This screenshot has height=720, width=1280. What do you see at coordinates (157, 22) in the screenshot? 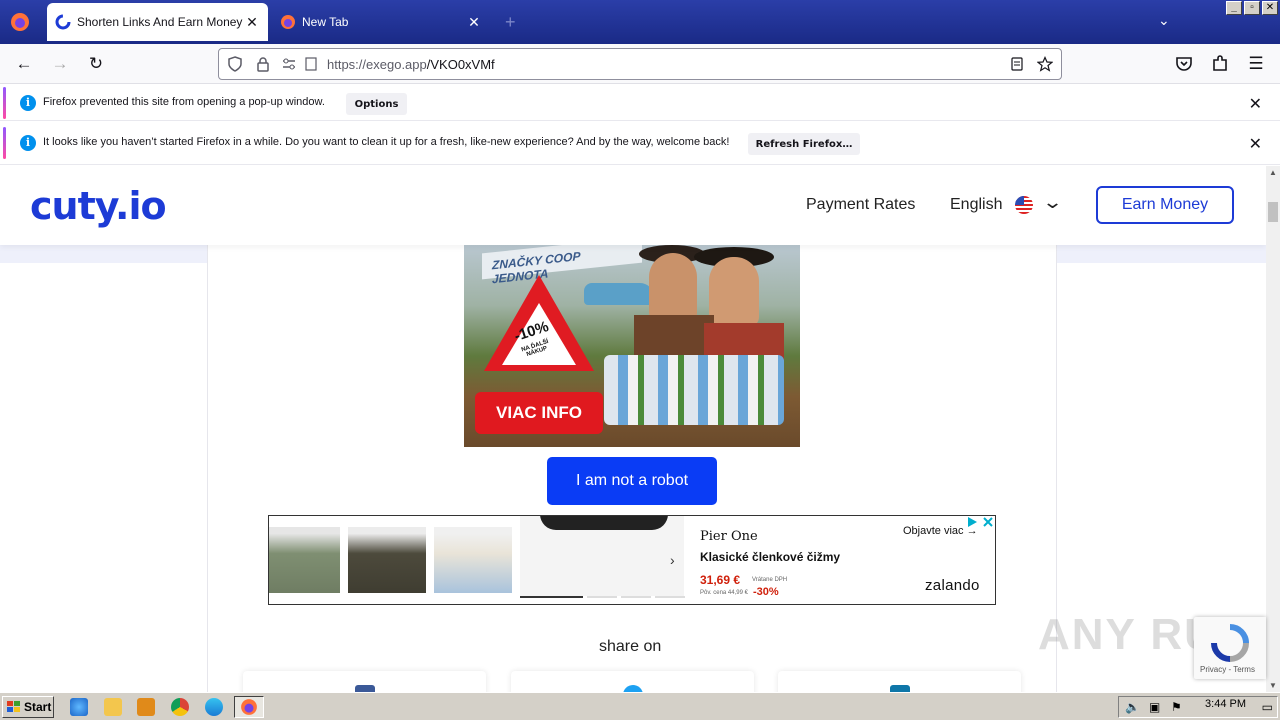
I see `tab-cuty: Shorten Links And Earn Money | cu ✕` at bounding box center [157, 22].